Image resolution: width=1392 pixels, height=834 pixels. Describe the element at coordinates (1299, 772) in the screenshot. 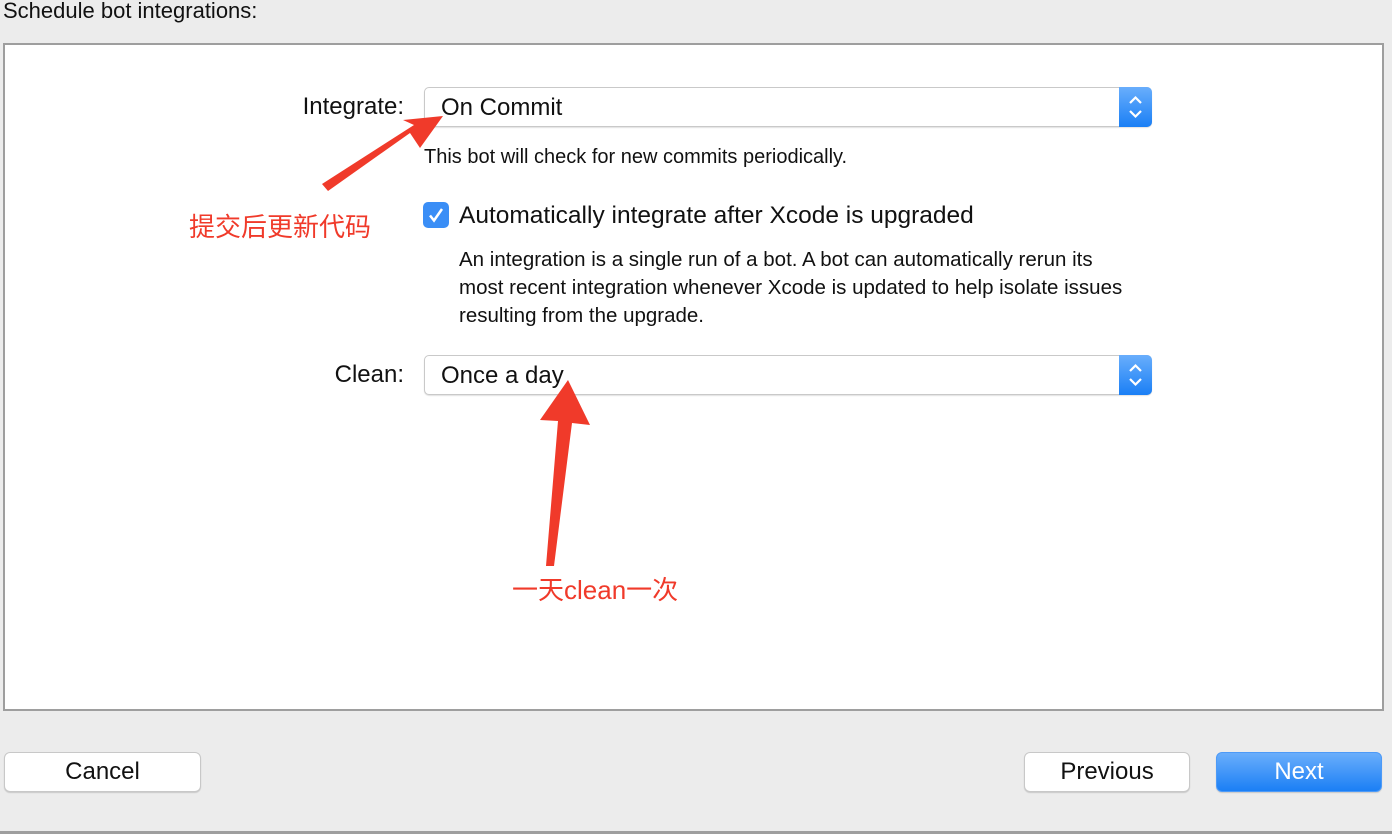

I see `next-button: Next` at that location.